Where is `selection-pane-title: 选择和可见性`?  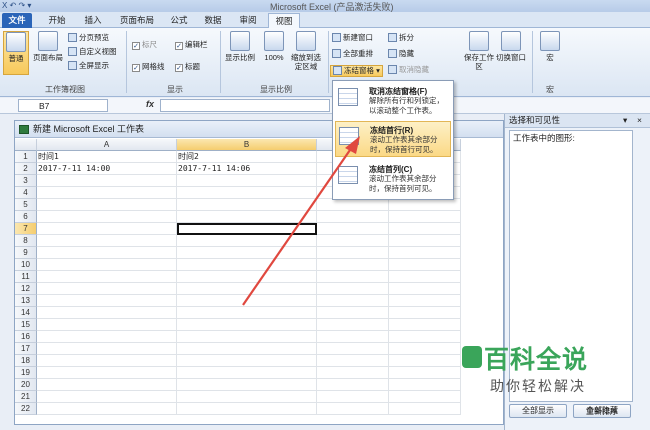
selection-pane-title: 选择和可见性 is located at coordinates (535, 120).